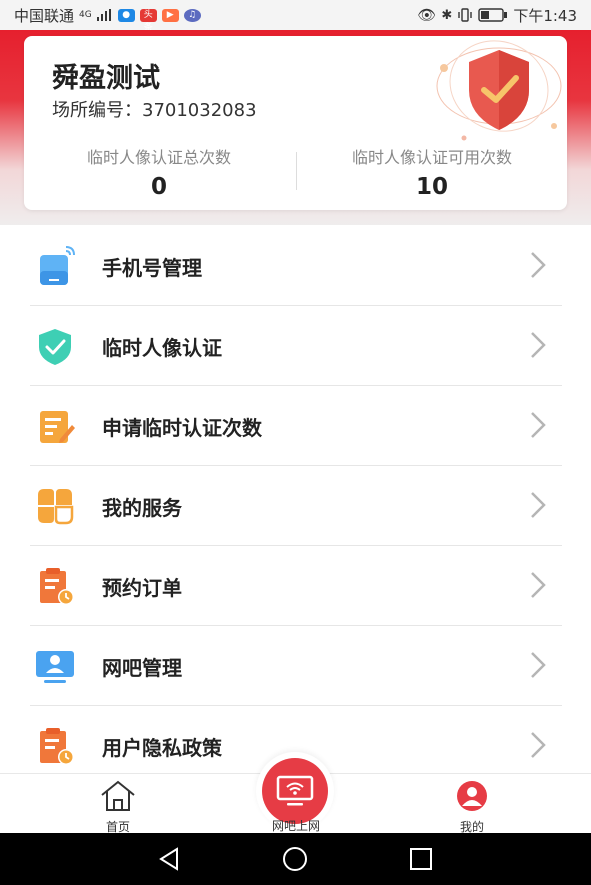  I want to click on stat-total: 临时人像认证总次数 0, so click(159, 172).